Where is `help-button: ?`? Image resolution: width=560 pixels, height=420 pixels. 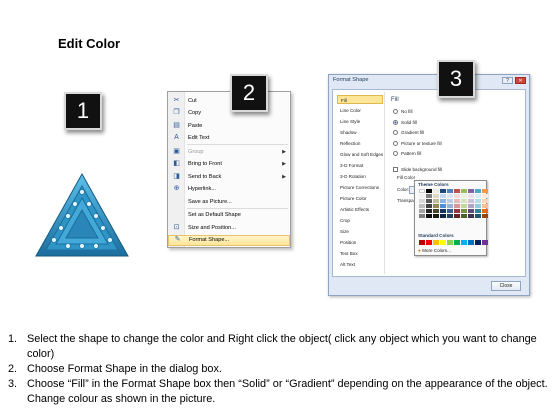 help-button: ? is located at coordinates (507, 80).